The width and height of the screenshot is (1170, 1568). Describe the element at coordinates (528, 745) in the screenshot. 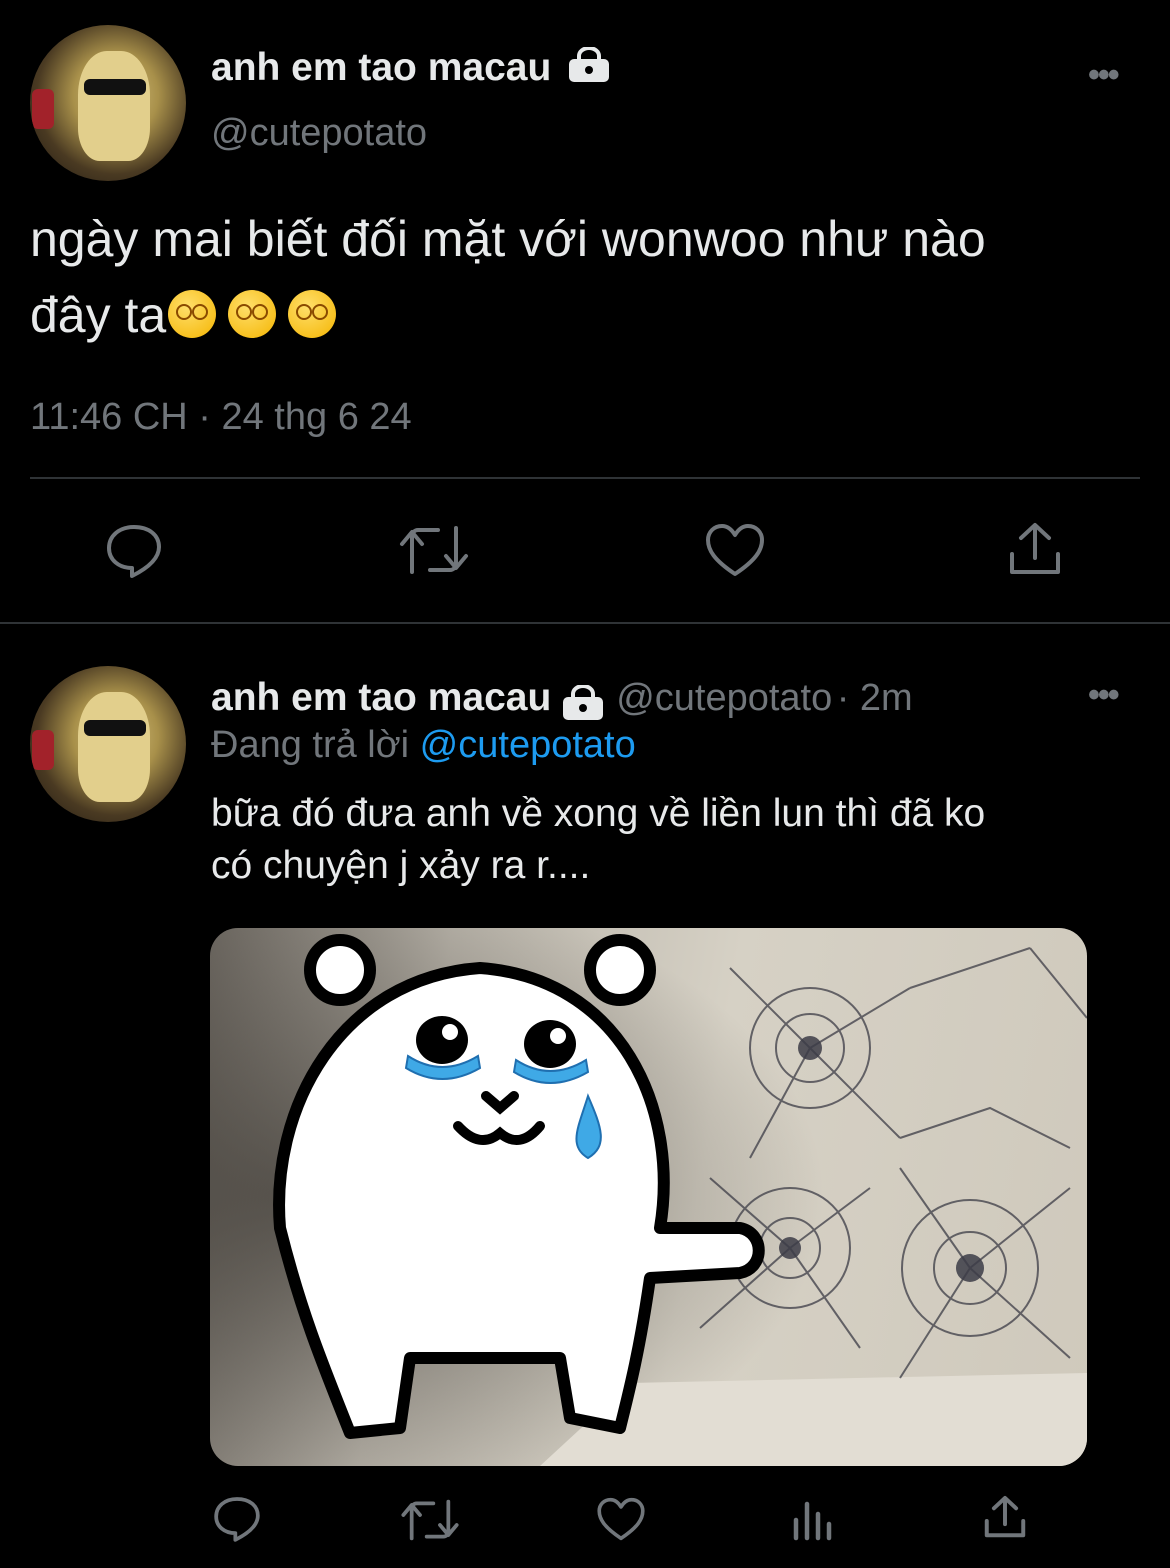

I see `replying-to-link: @cutepotato` at that location.